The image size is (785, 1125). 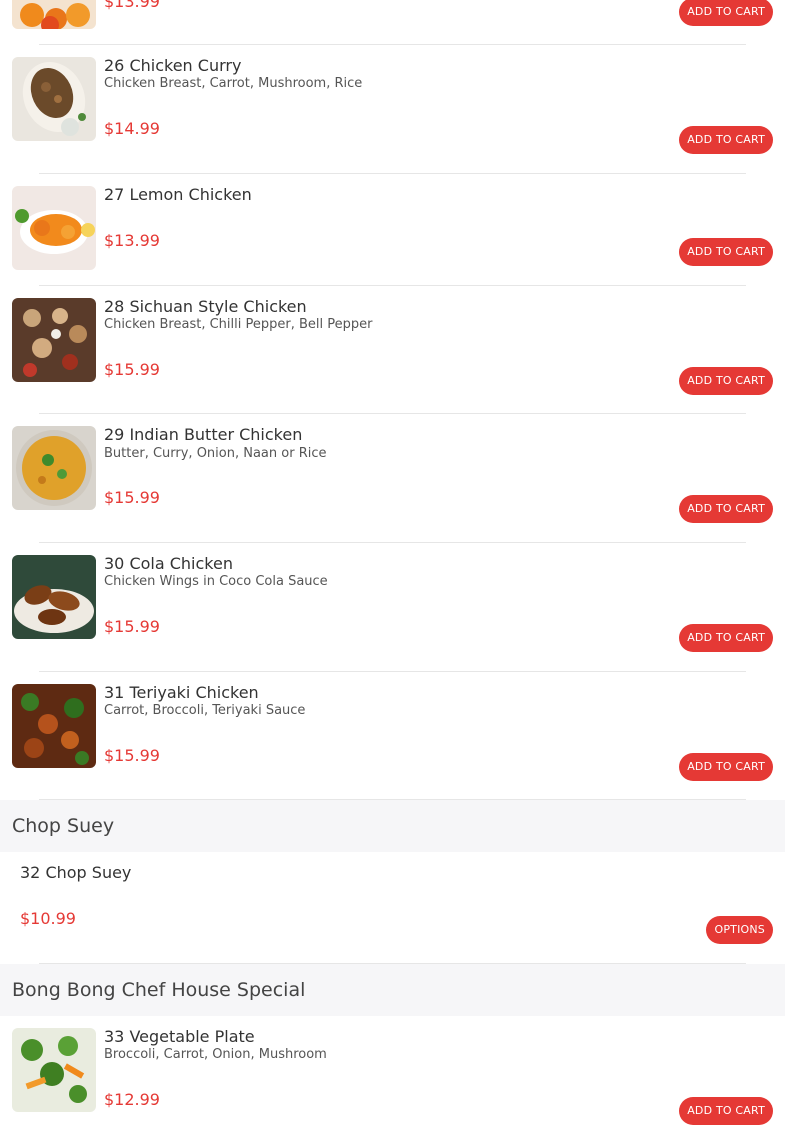 I want to click on options-button: OPTIONS, so click(x=739, y=930).